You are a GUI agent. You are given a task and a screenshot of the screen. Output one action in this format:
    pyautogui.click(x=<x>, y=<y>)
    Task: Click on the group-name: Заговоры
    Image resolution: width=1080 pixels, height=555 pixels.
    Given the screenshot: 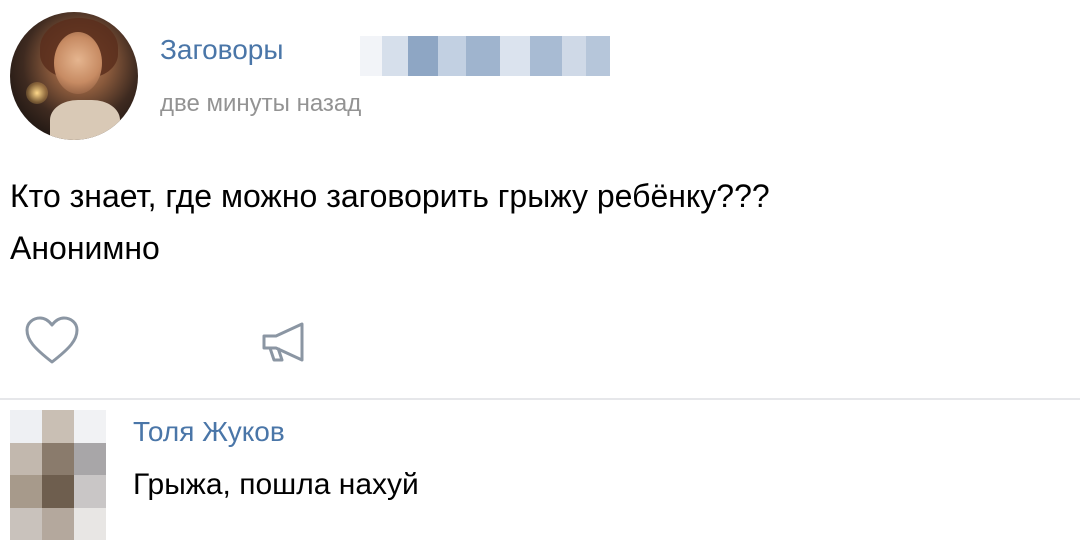 What is the action you would take?
    pyautogui.click(x=221, y=50)
    